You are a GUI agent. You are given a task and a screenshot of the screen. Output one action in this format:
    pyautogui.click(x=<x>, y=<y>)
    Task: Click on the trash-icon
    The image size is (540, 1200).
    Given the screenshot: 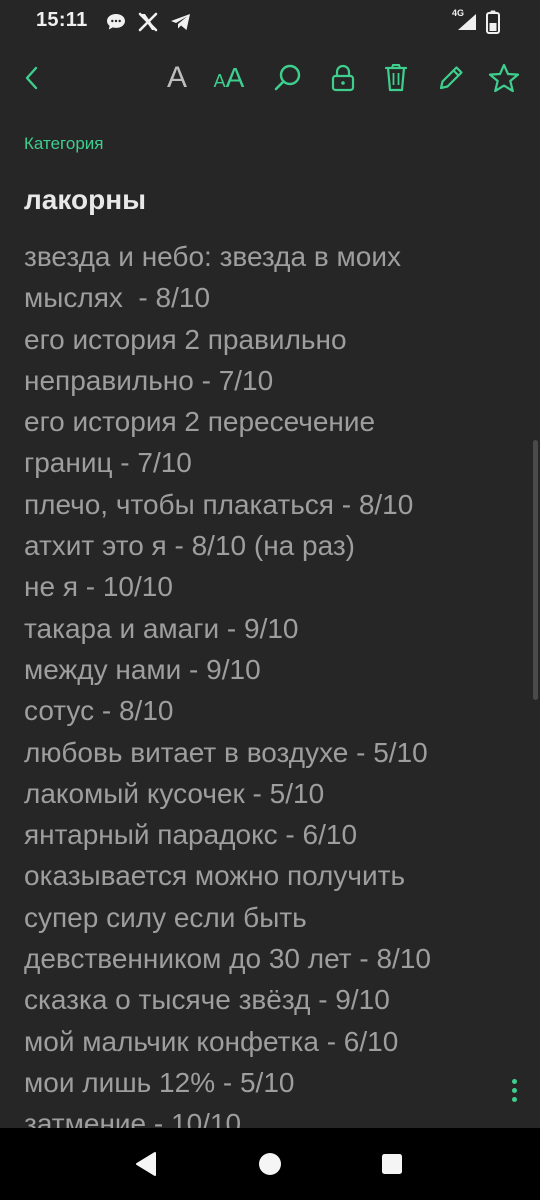 What is the action you would take?
    pyautogui.click(x=396, y=78)
    